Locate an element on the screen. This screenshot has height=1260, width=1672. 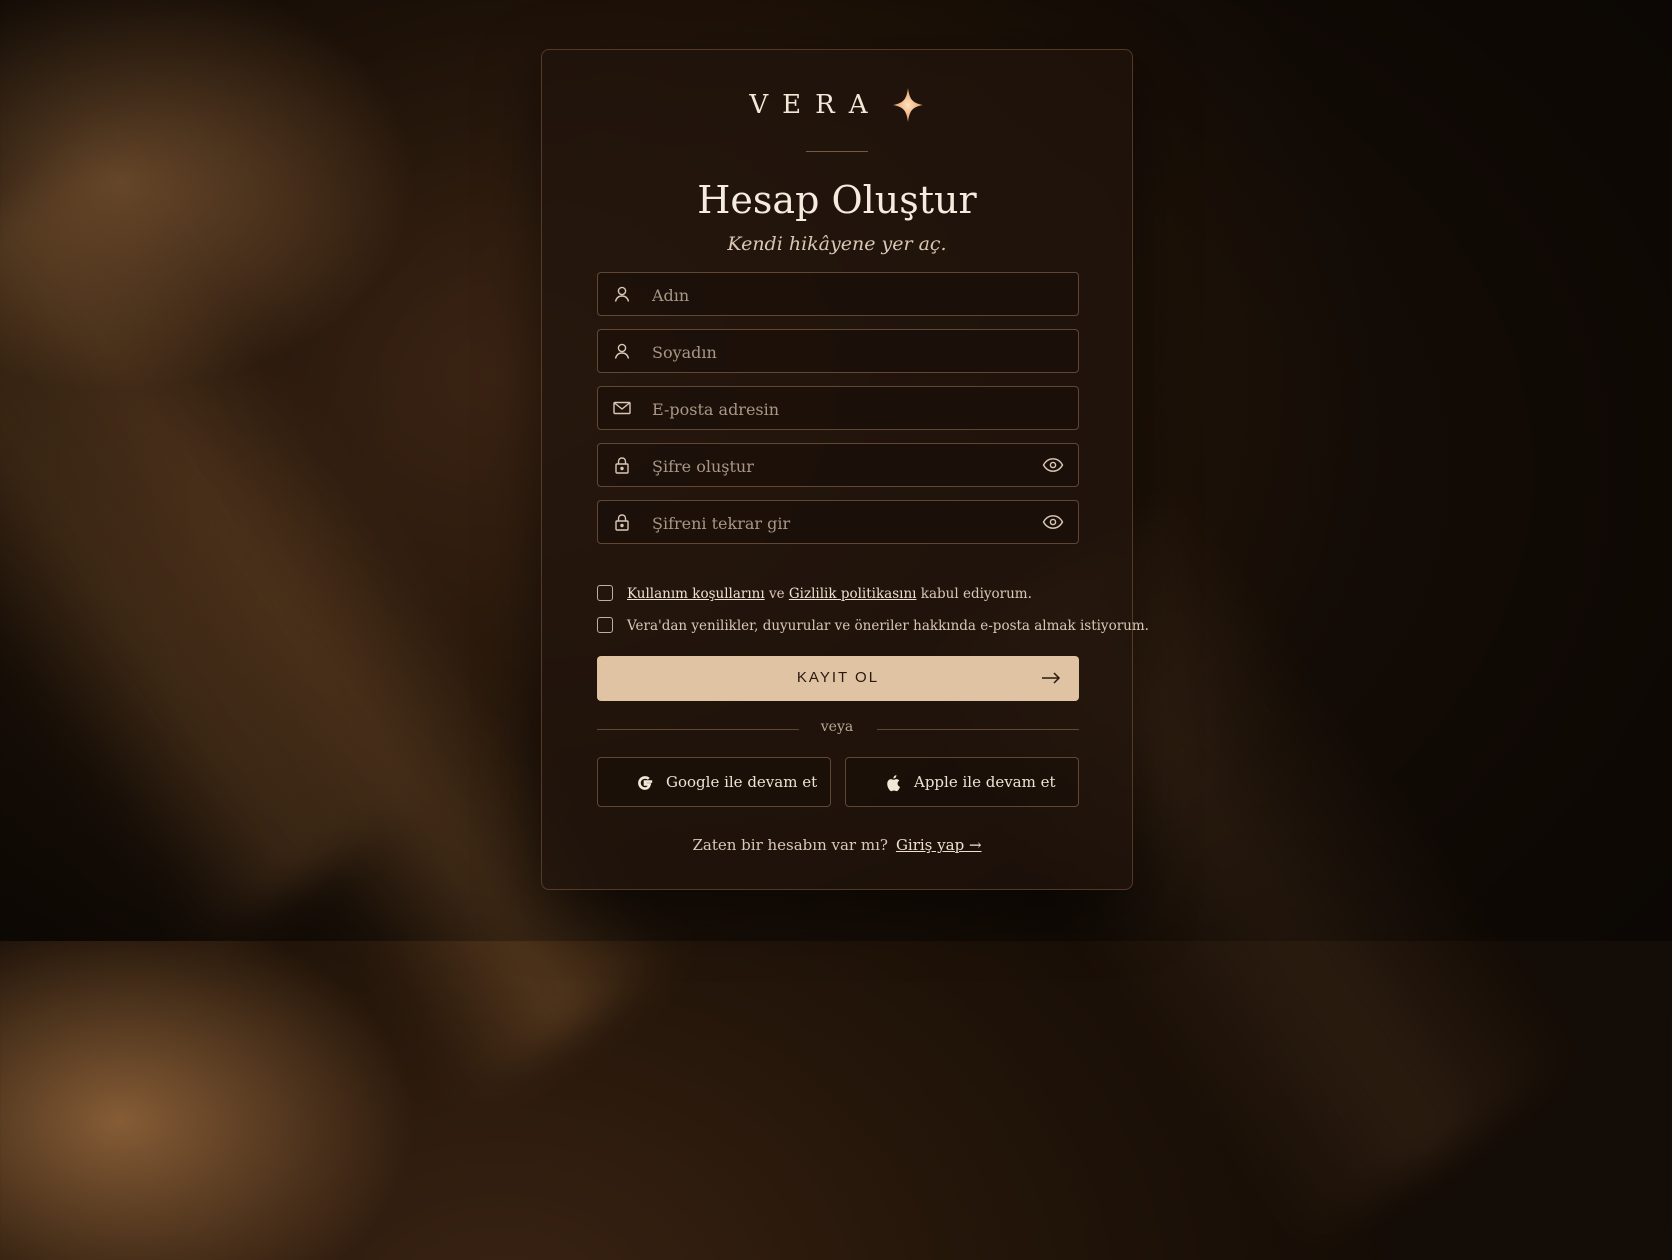
apple-signin-button: Apple ile devam et is located at coordinates (962, 782).